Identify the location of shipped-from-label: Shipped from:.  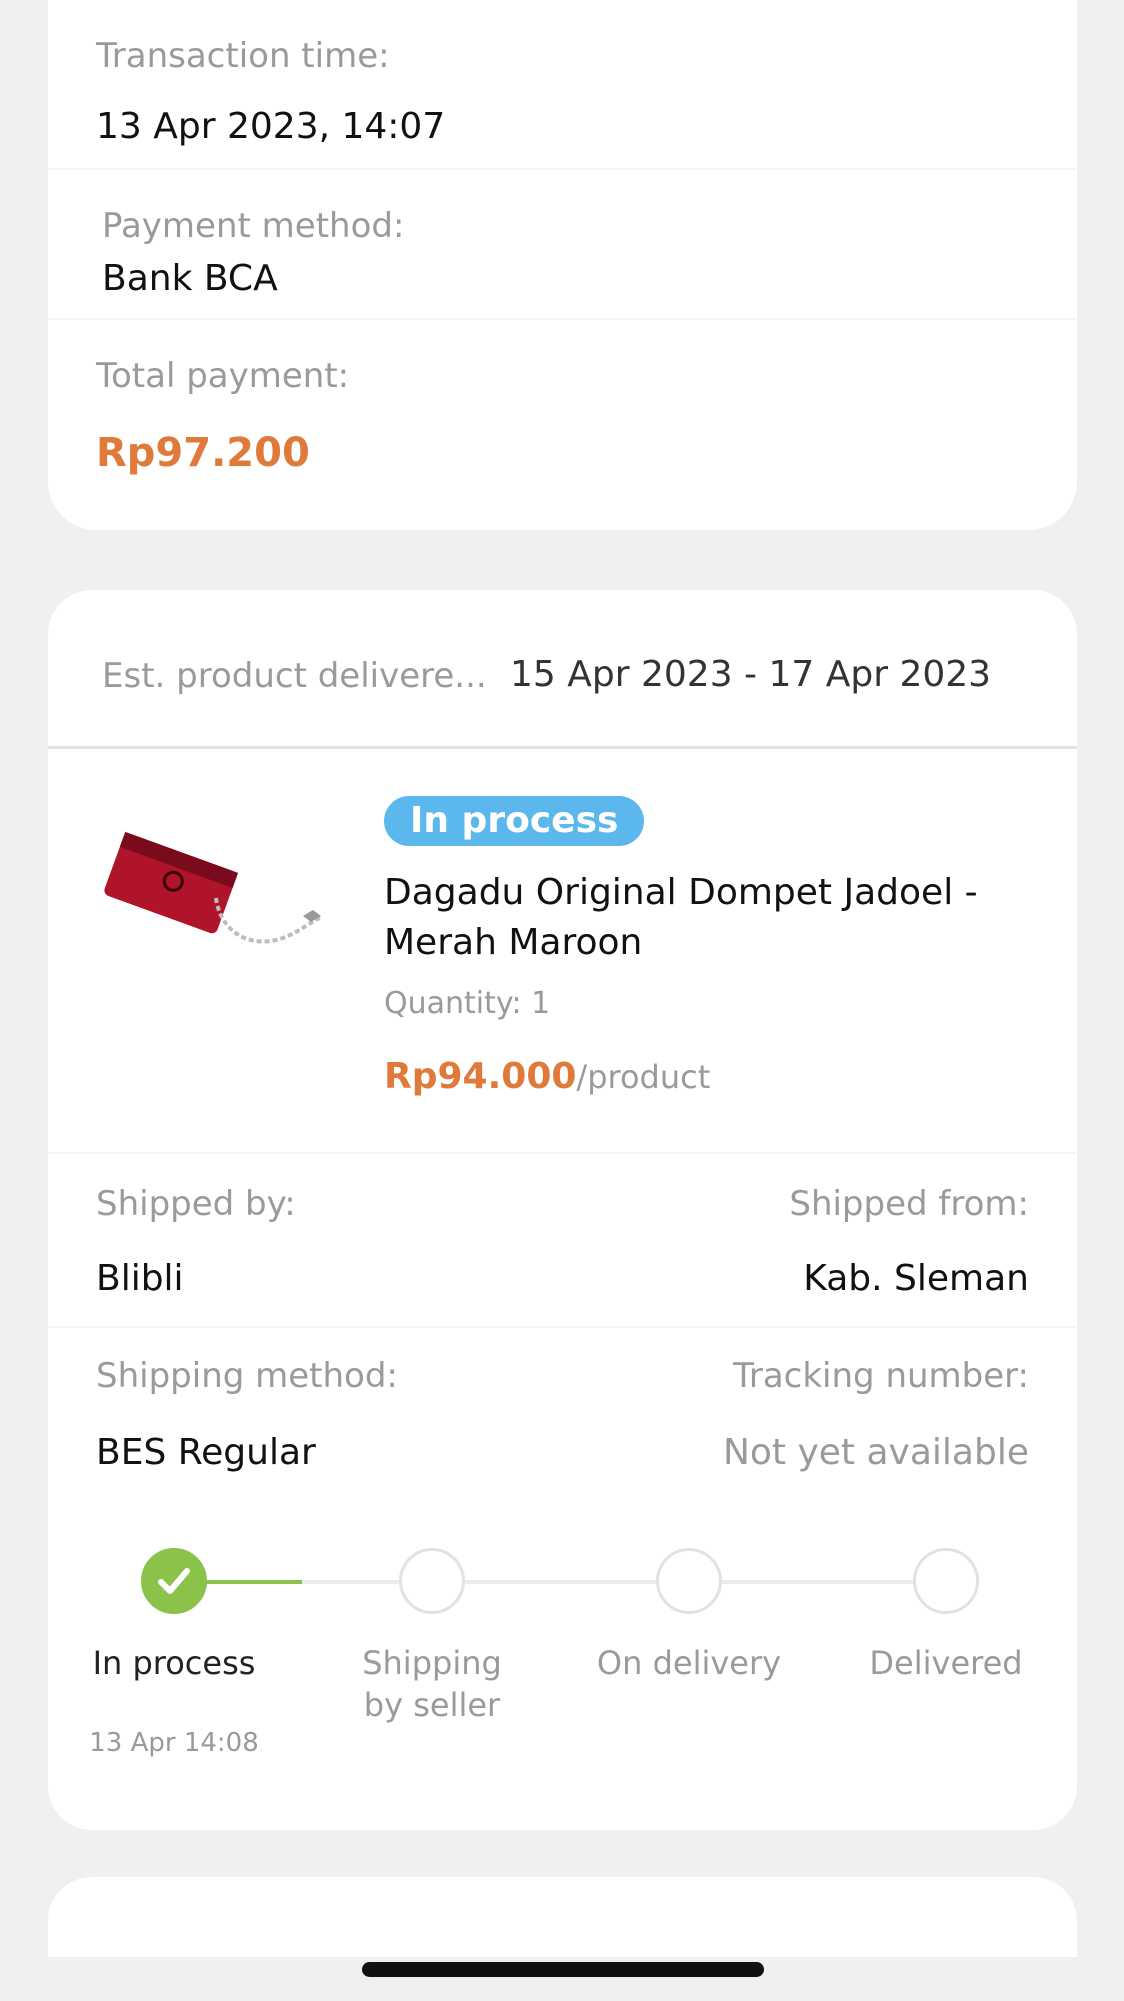
(909, 1204).